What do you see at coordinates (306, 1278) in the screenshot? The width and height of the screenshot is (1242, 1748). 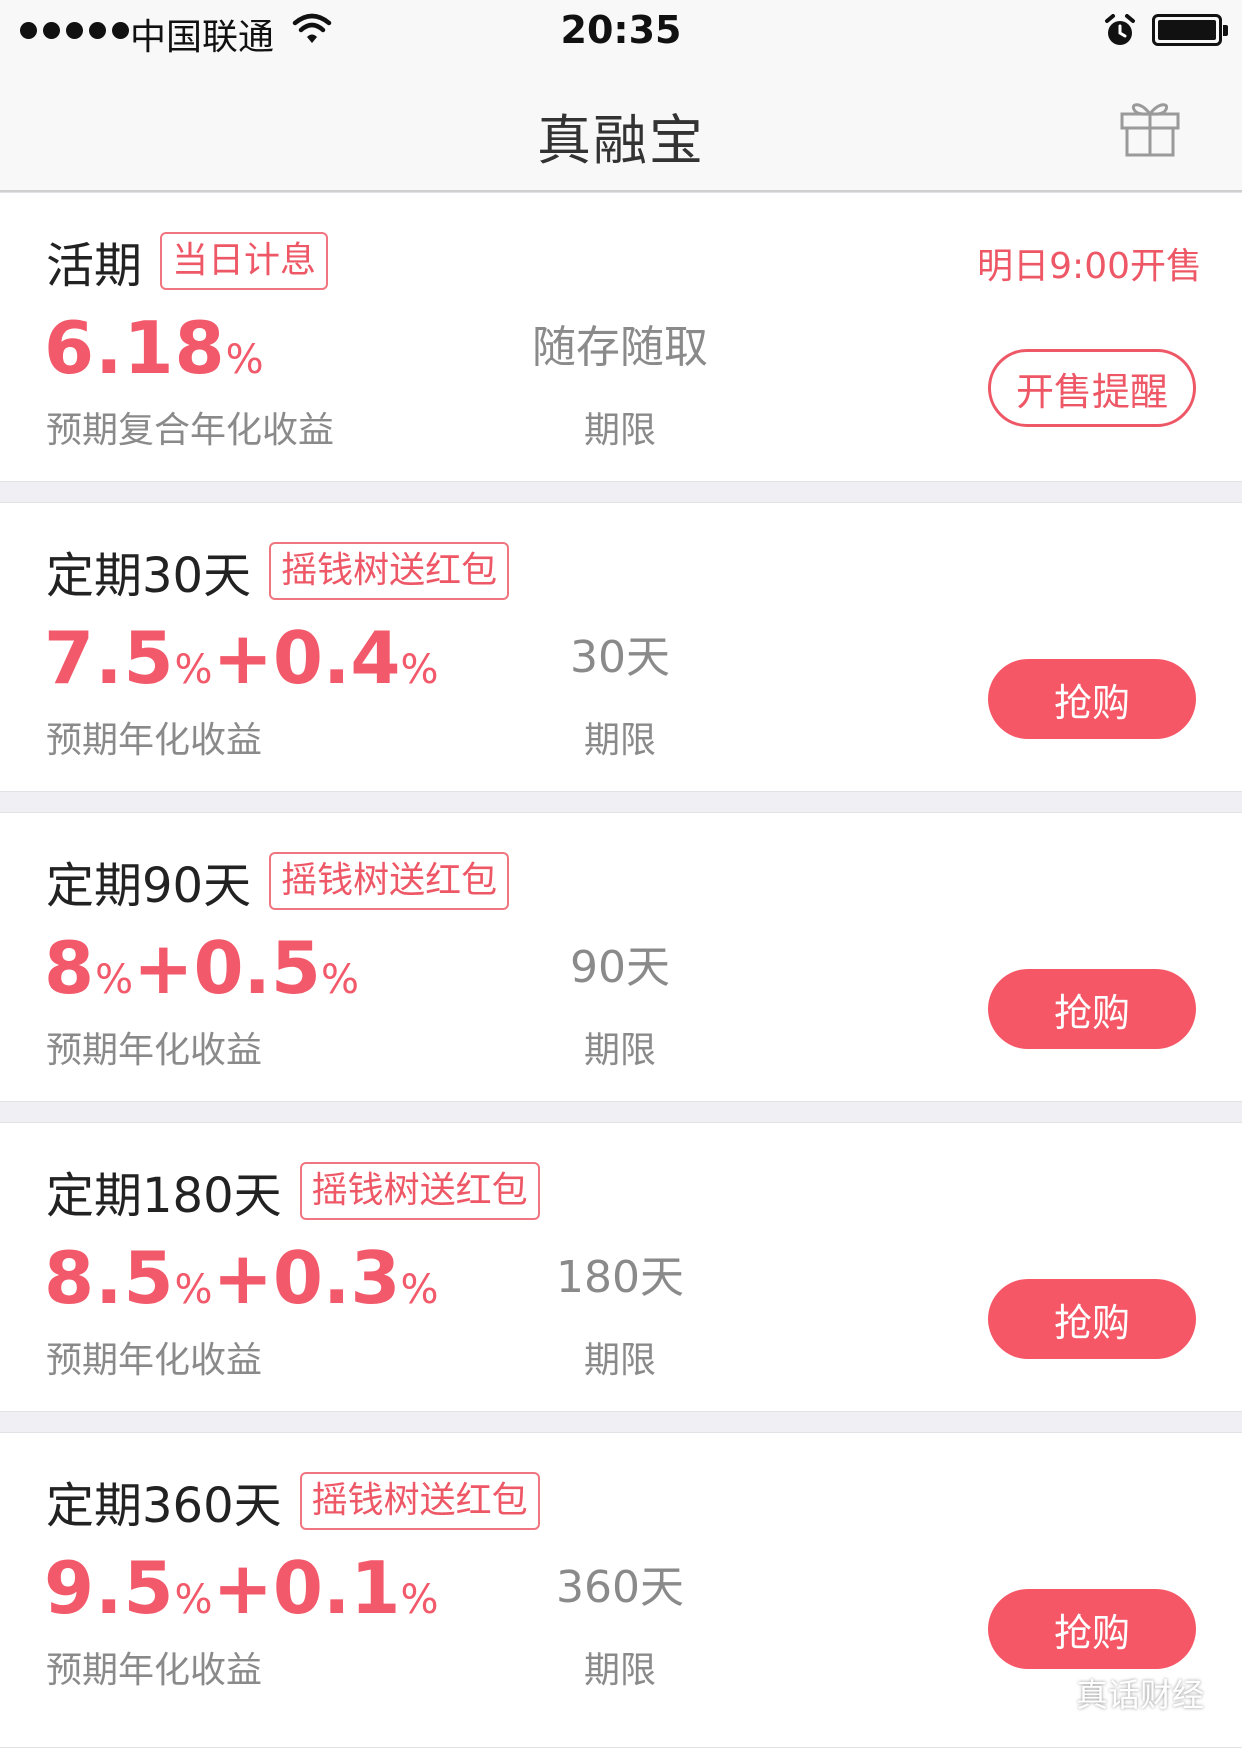 I see `rate-bonus: +0.3` at bounding box center [306, 1278].